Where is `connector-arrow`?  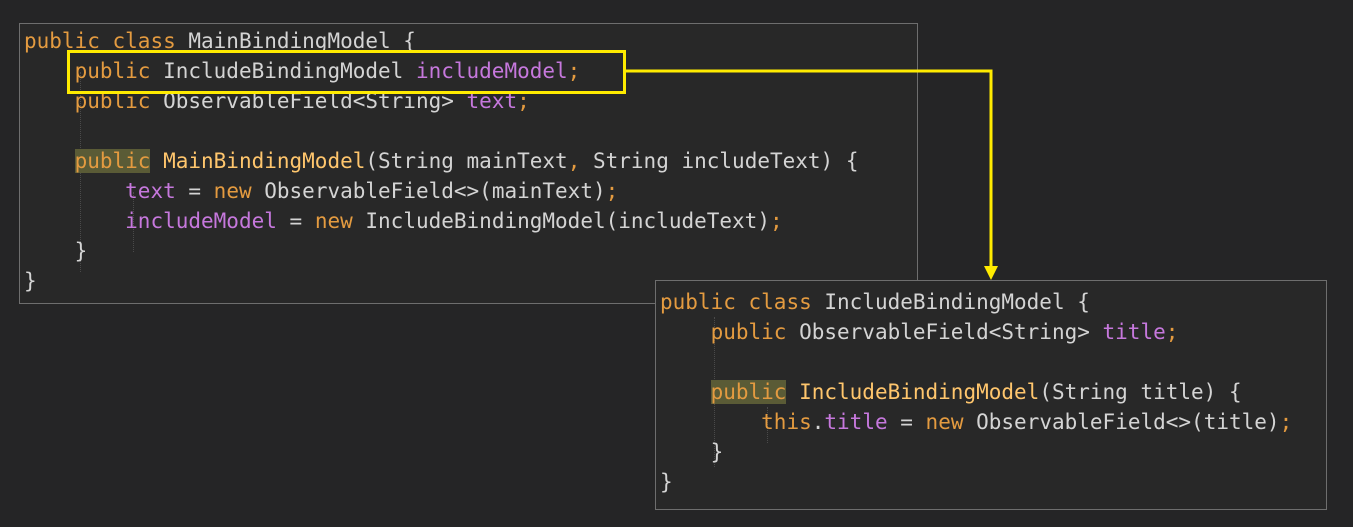
connector-arrow is located at coordinates (812, 174).